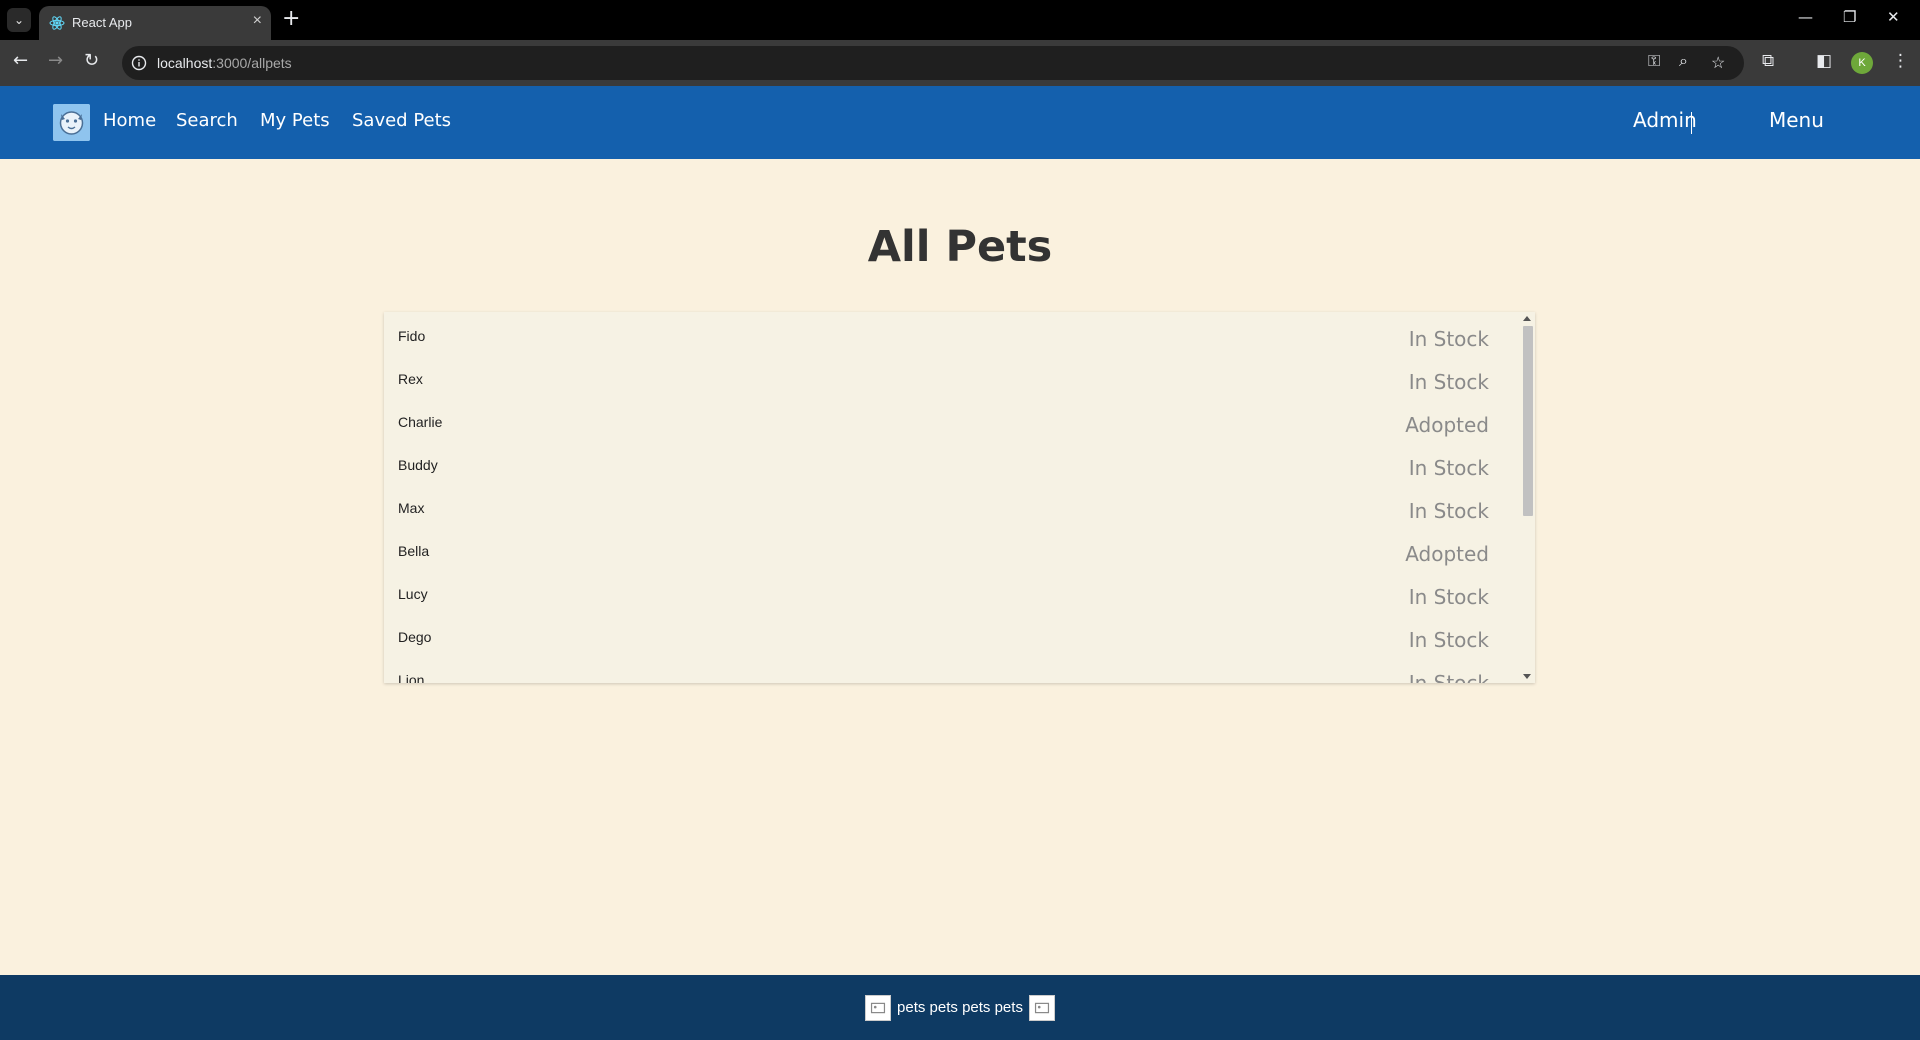 This screenshot has height=1040, width=1920. What do you see at coordinates (420, 422) in the screenshot?
I see `pet-name: Charlie` at bounding box center [420, 422].